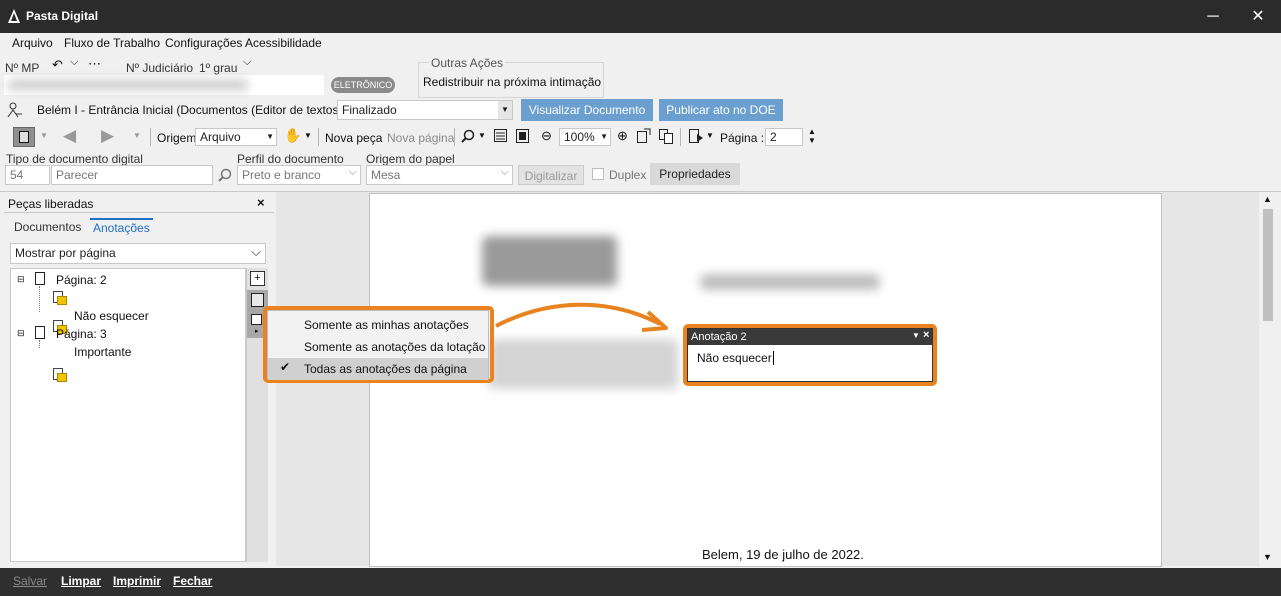 Image resolution: width=1281 pixels, height=596 pixels. I want to click on publicar-doe-button: Publicar ato no DOE, so click(721, 110).